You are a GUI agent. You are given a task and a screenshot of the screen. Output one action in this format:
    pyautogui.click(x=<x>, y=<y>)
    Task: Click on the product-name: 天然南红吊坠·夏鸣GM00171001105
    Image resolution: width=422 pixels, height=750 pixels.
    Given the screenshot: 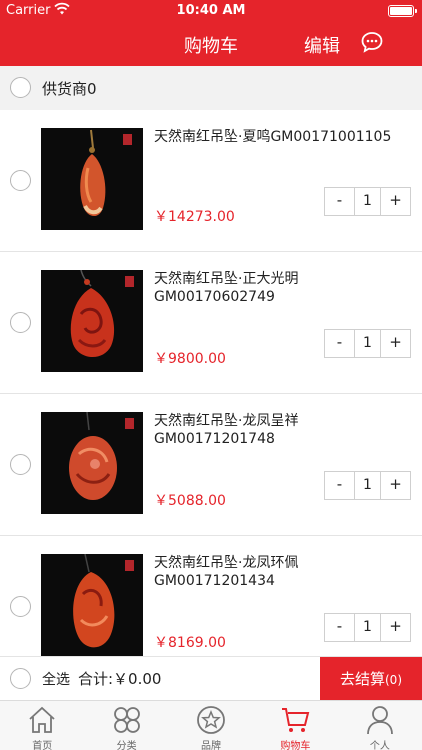 What is the action you would take?
    pyautogui.click(x=284, y=137)
    